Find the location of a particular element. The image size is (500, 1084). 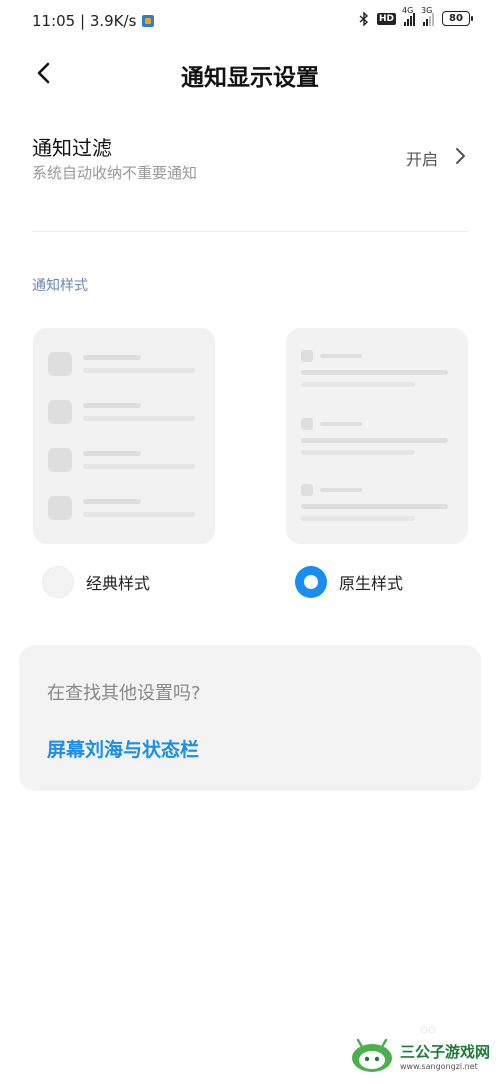

filter-title: 通知过滤 is located at coordinates (72, 148).